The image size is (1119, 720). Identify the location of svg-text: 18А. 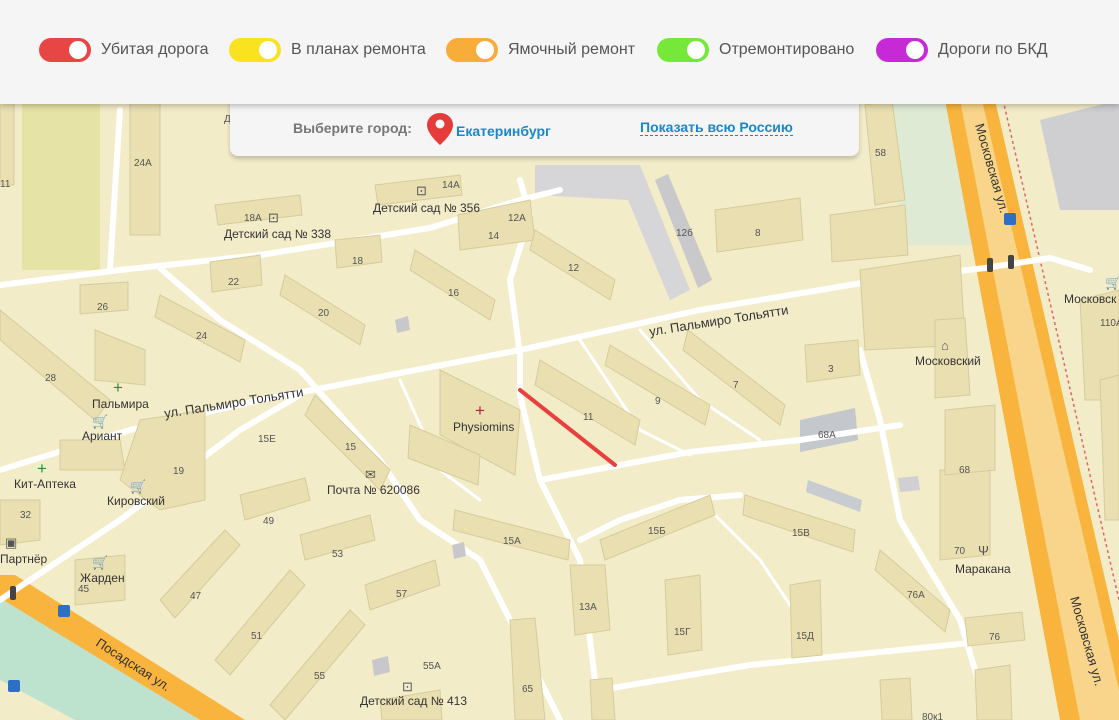
(253, 218).